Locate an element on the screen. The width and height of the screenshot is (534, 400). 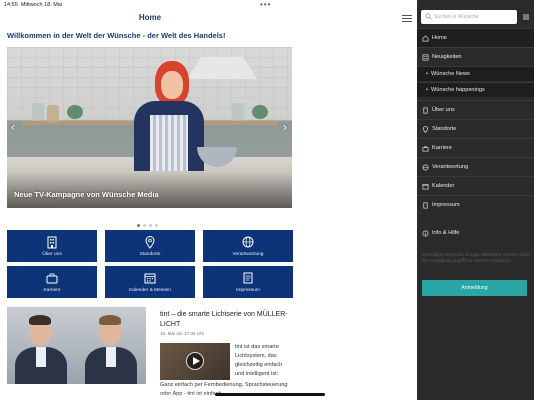
tile-label: Kalender & Messen is located at coordinates (150, 290).